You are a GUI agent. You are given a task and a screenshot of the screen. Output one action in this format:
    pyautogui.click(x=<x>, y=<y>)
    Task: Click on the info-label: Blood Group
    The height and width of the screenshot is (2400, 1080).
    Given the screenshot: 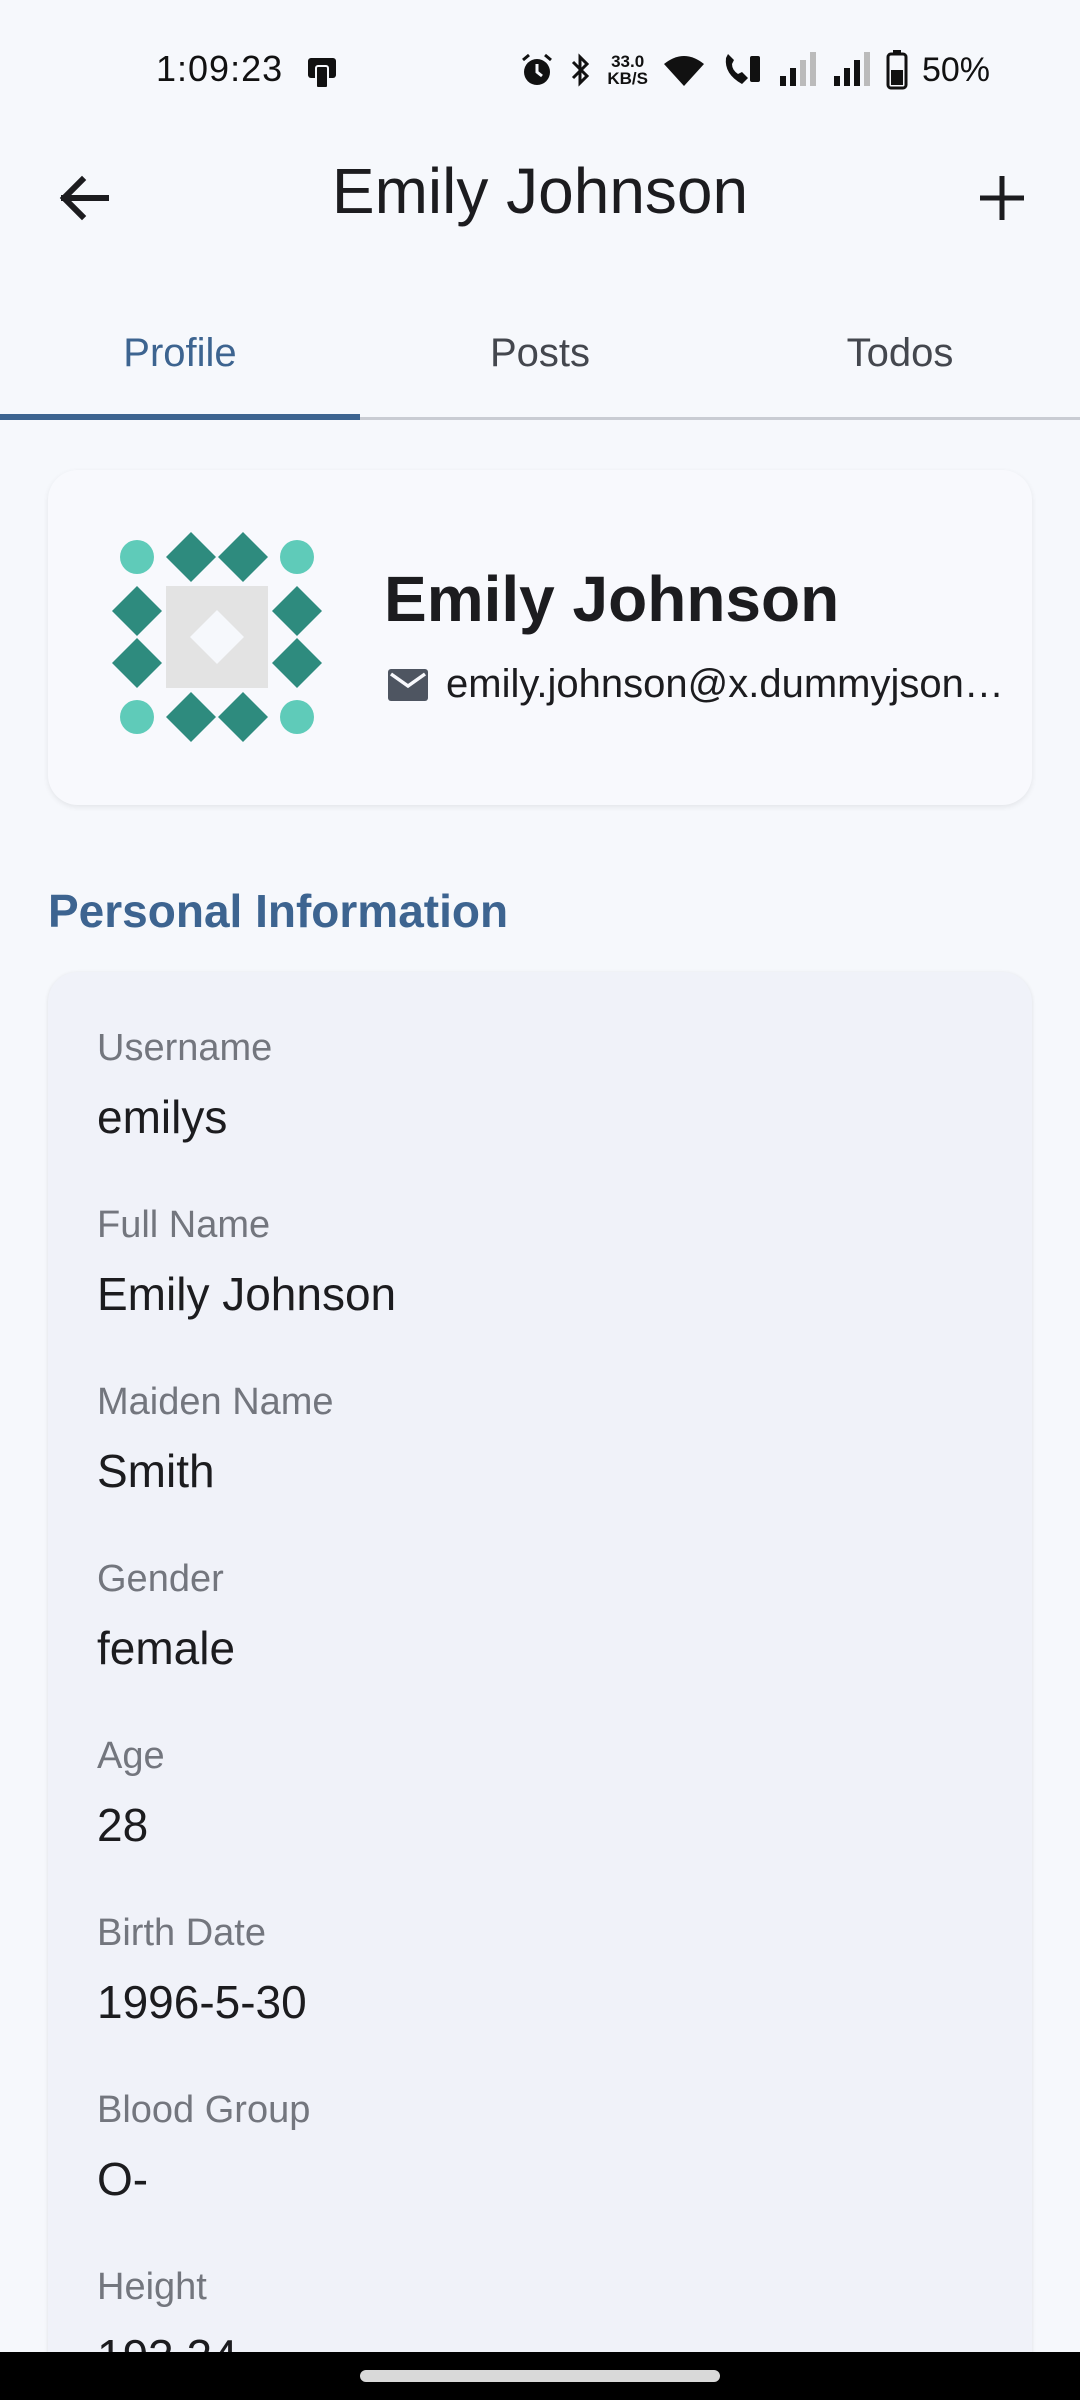 What is the action you would take?
    pyautogui.click(x=204, y=2110)
    